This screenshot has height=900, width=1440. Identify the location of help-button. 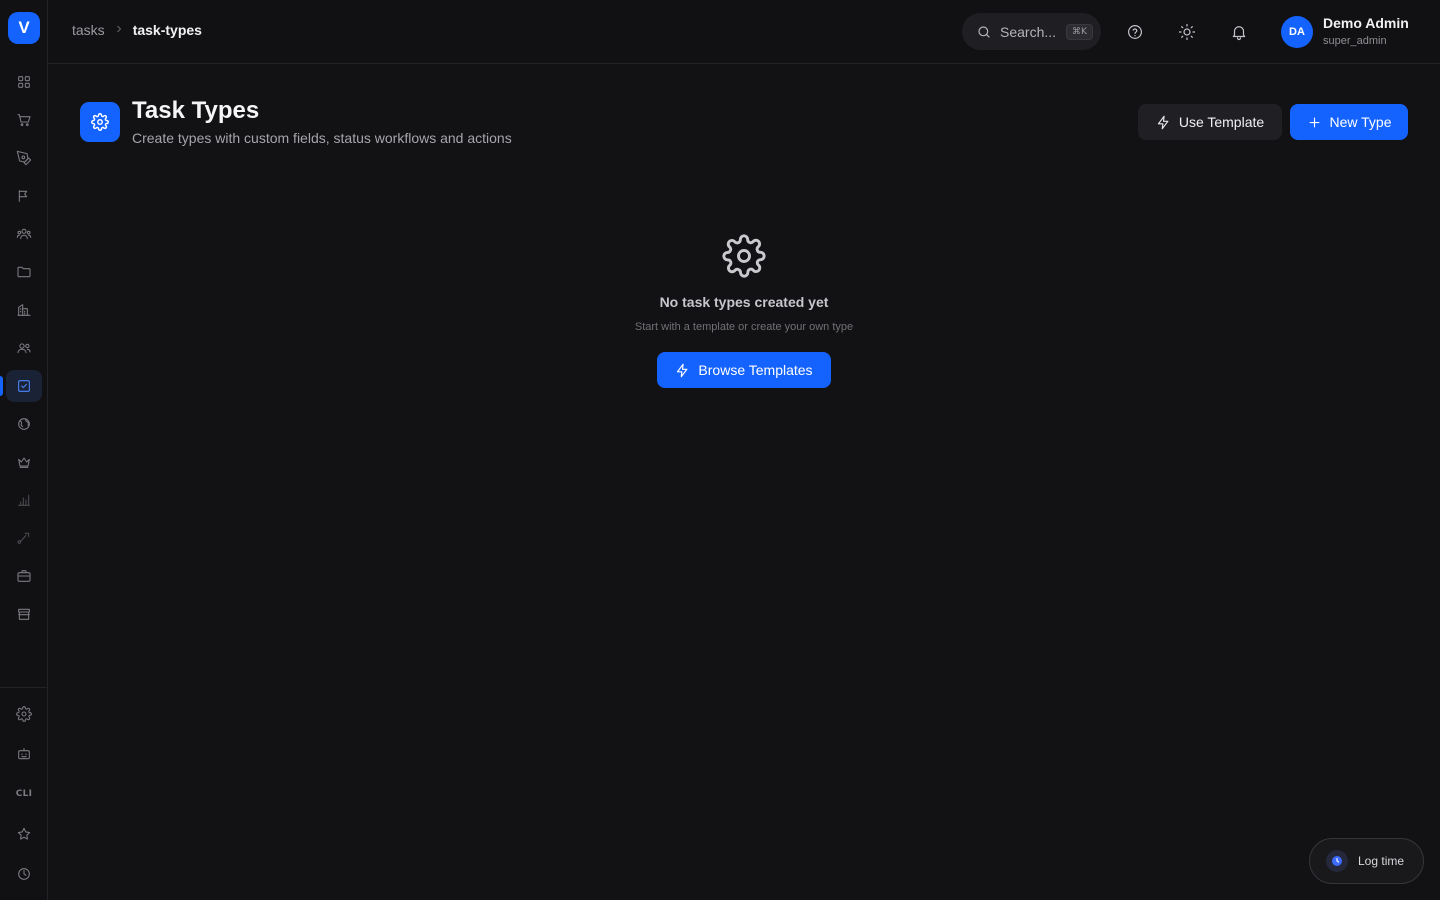
(1135, 32).